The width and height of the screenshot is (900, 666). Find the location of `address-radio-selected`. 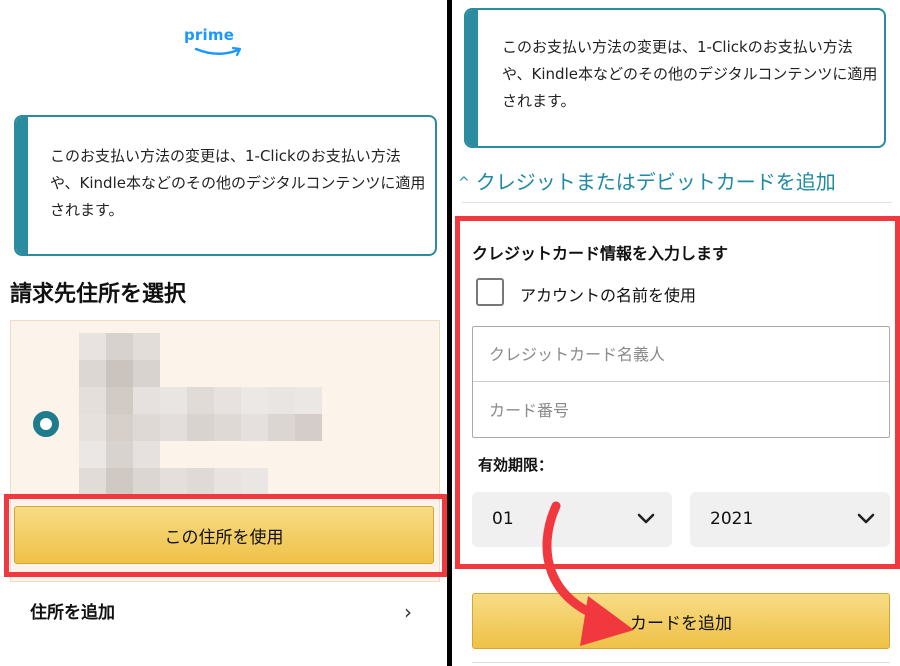

address-radio-selected is located at coordinates (46, 424).